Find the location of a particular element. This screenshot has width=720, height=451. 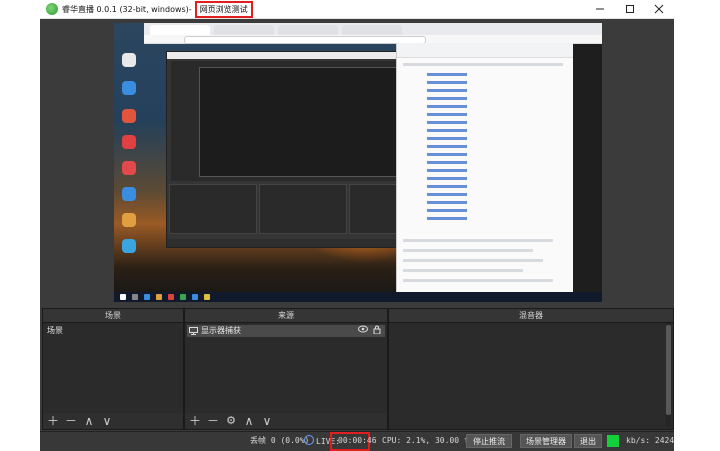

monitor-icon is located at coordinates (193, 333).